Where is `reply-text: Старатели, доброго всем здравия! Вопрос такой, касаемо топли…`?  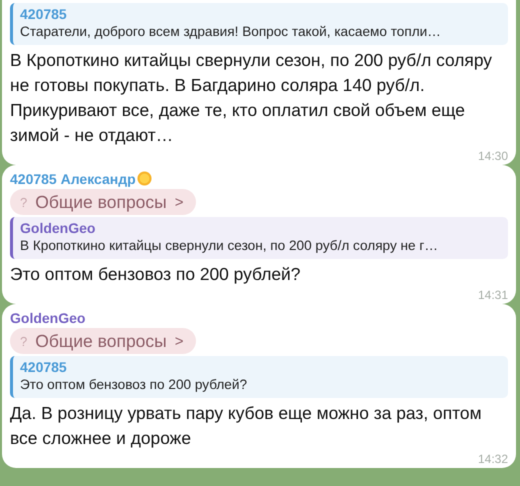 reply-text: Старатели, доброго всем здравия! Вопрос такой, касаемо топли… is located at coordinates (231, 32).